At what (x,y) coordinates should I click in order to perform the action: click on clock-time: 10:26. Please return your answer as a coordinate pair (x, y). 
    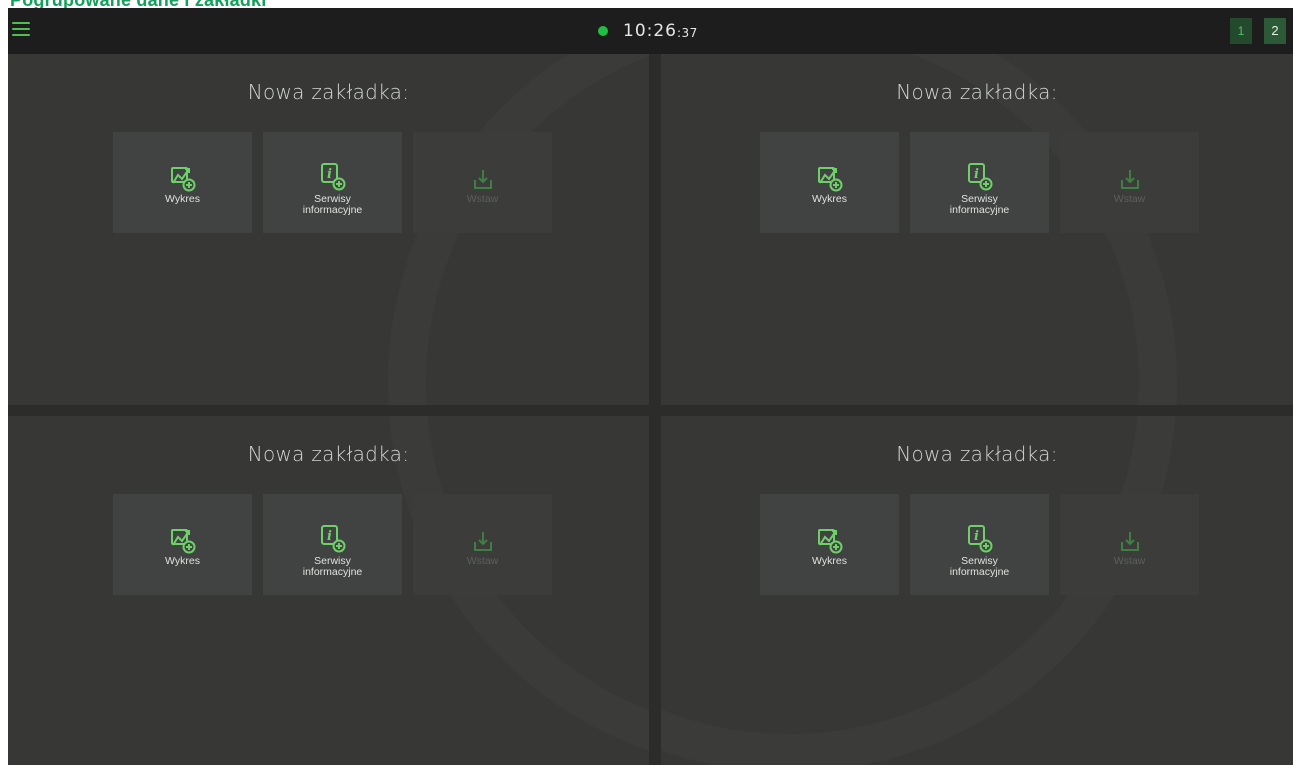
    Looking at the image, I should click on (650, 31).